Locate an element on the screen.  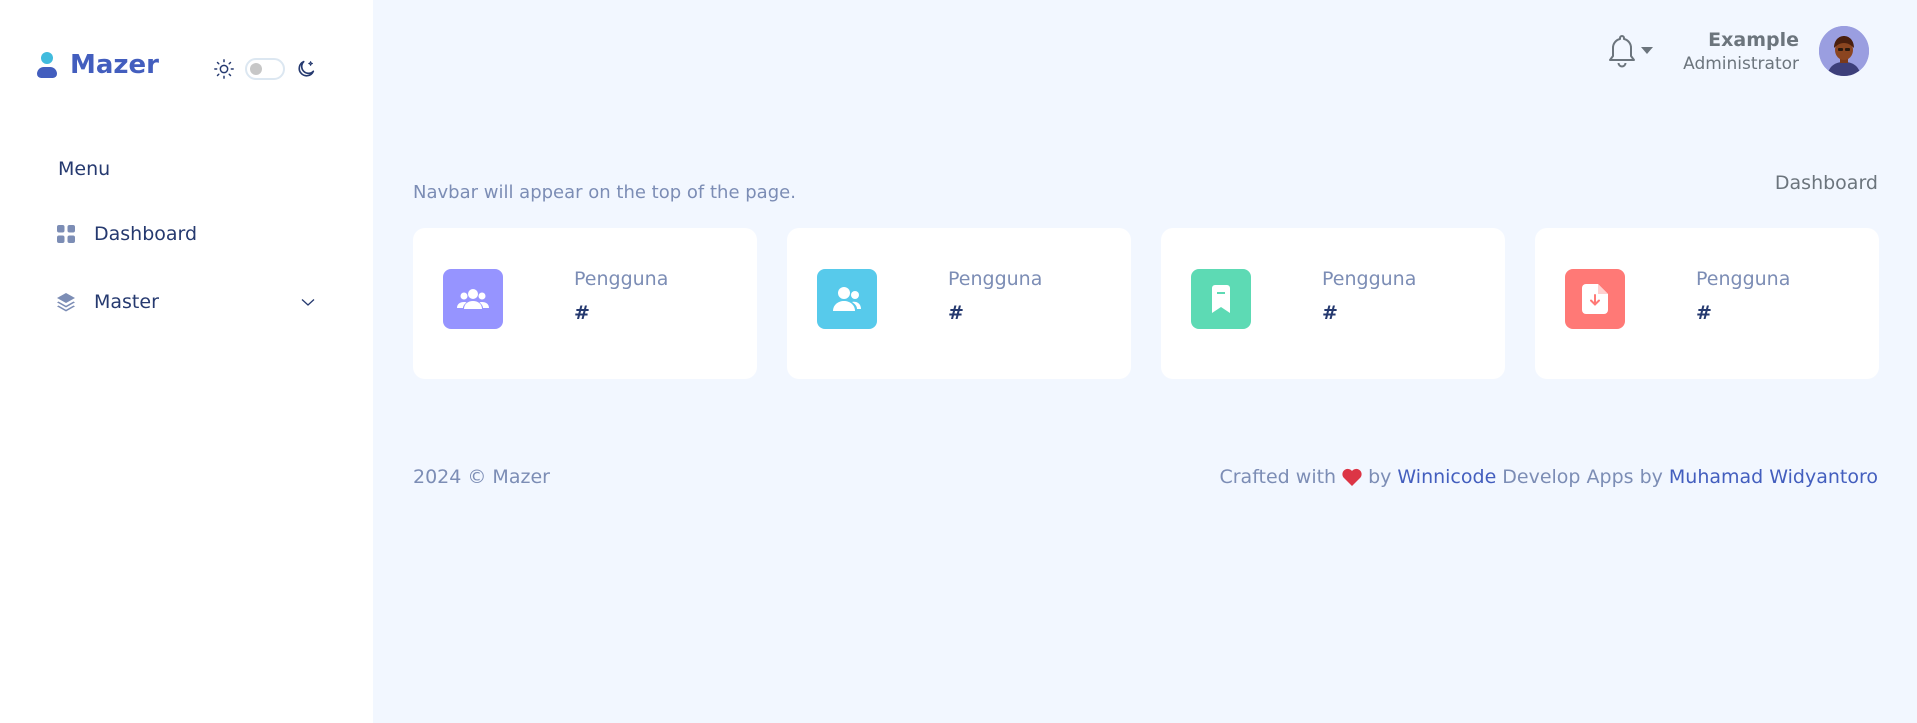
sidebar-item-label: Dashboard is located at coordinates (146, 234).